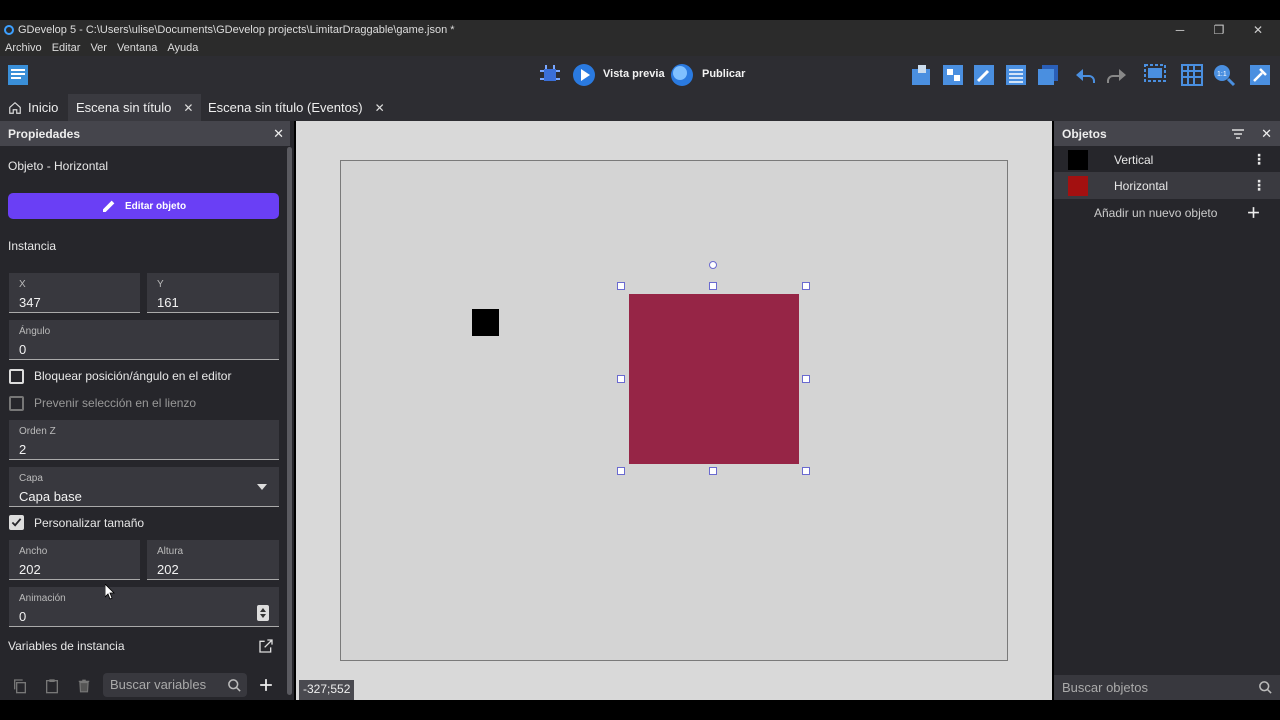 Image resolution: width=1280 pixels, height=720 pixels. Describe the element at coordinates (1078, 159) in the screenshot. I see `object-thumbnail` at that location.